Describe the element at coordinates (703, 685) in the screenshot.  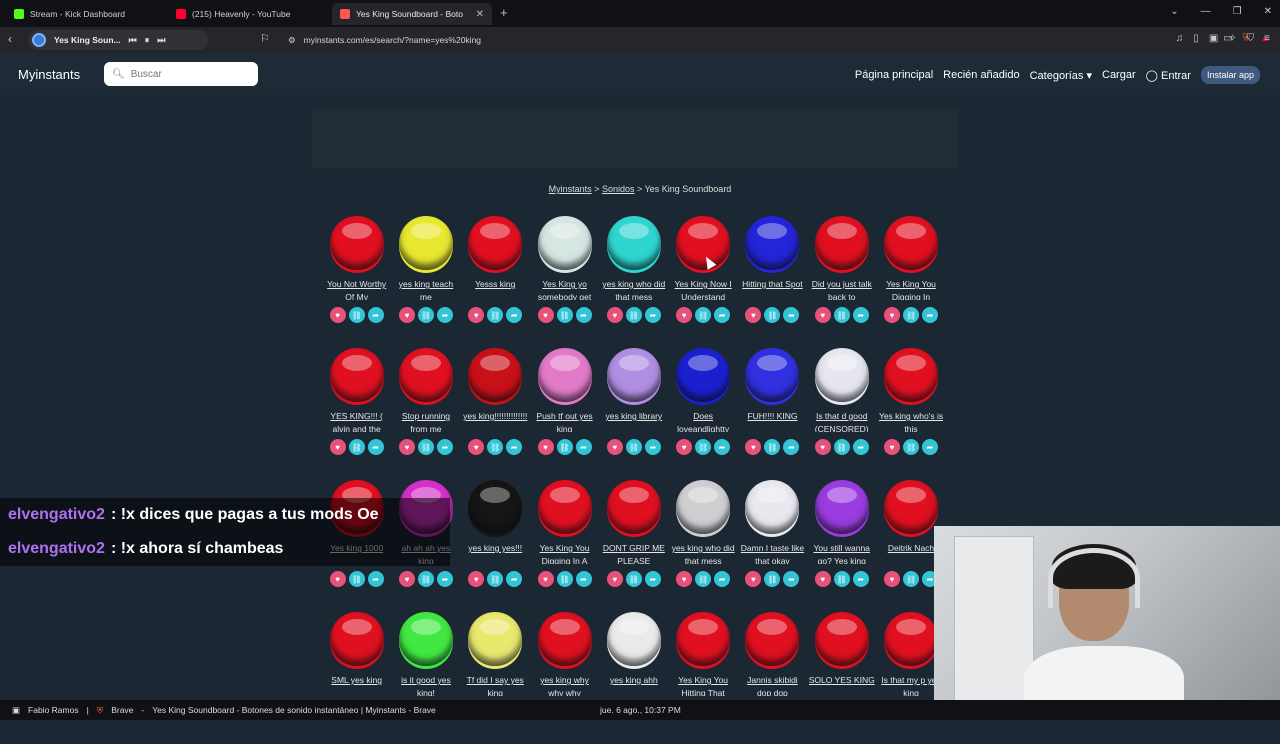
I see `sound-title: Yes King You Hitting That` at that location.